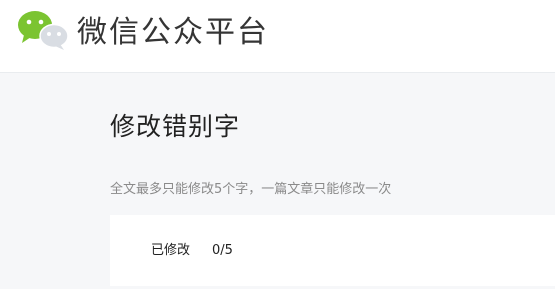 The width and height of the screenshot is (555, 289). Describe the element at coordinates (251, 189) in the screenshot. I see `edit-limit-hint: 全文最多只能修改5个字，一篇文章只能修改一次` at that location.